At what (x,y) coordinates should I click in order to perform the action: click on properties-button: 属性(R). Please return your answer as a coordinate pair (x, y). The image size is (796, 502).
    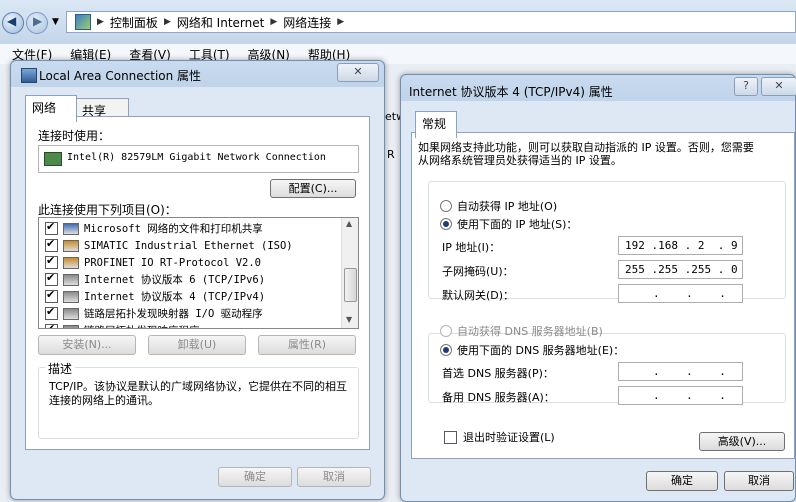
    Looking at the image, I should click on (307, 345).